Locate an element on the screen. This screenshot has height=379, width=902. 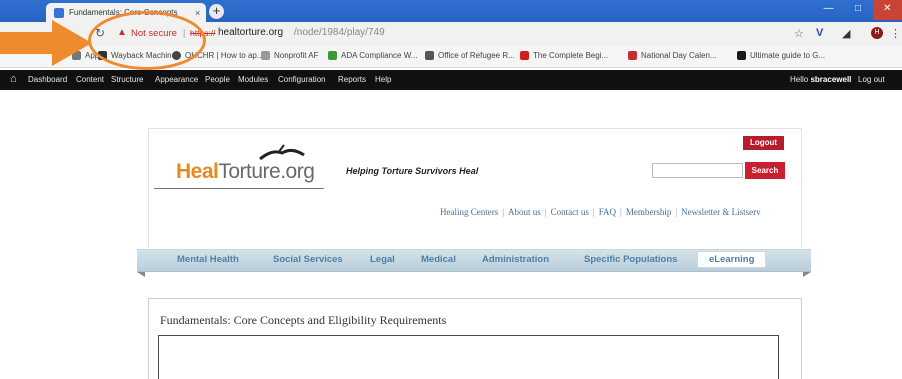
annotation-ellipse is located at coordinates (147, 40).